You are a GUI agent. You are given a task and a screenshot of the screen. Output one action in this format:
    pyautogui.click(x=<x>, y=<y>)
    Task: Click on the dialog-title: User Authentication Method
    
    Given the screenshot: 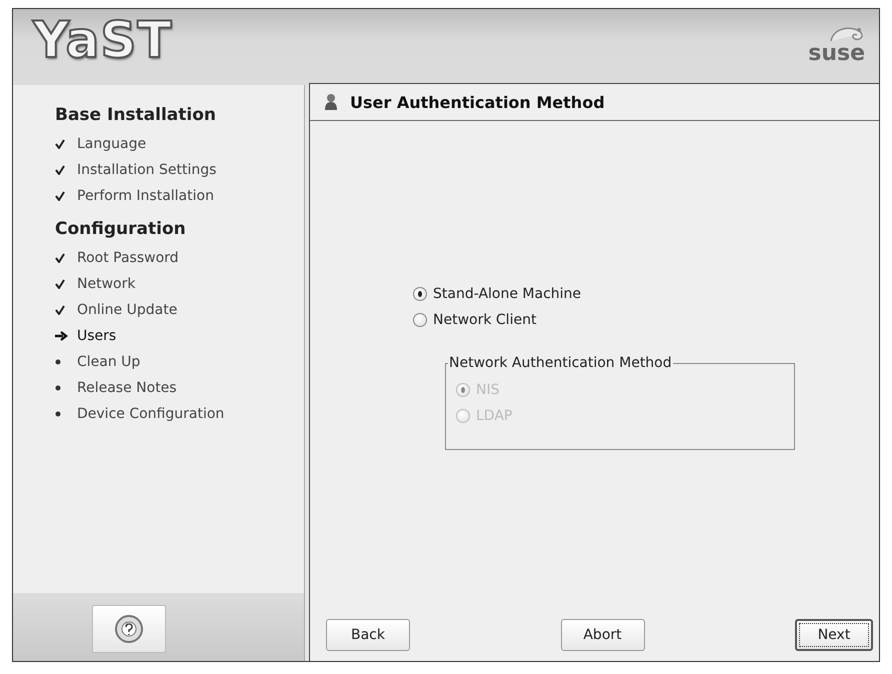 What is the action you would take?
    pyautogui.click(x=477, y=102)
    